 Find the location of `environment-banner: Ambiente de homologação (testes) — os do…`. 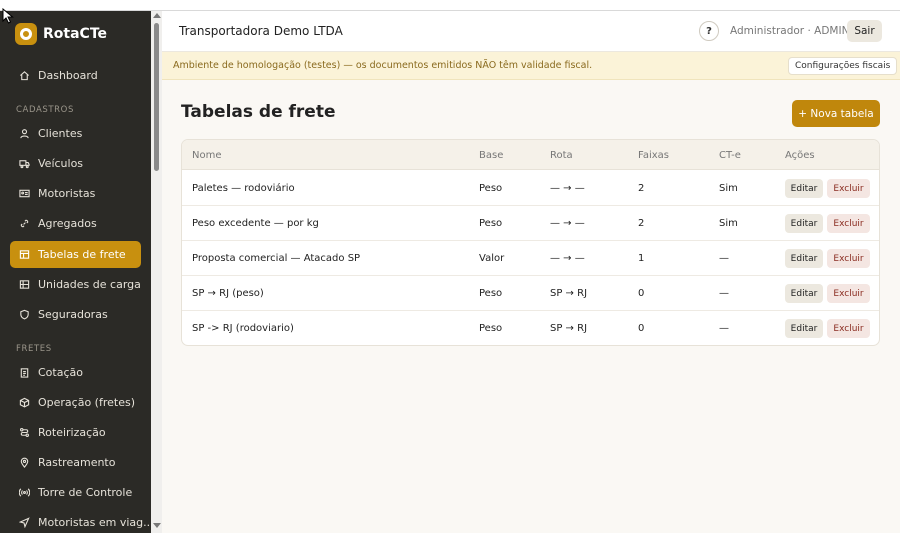

environment-banner: Ambiente de homologação (testes) — os do… is located at coordinates (531, 66).